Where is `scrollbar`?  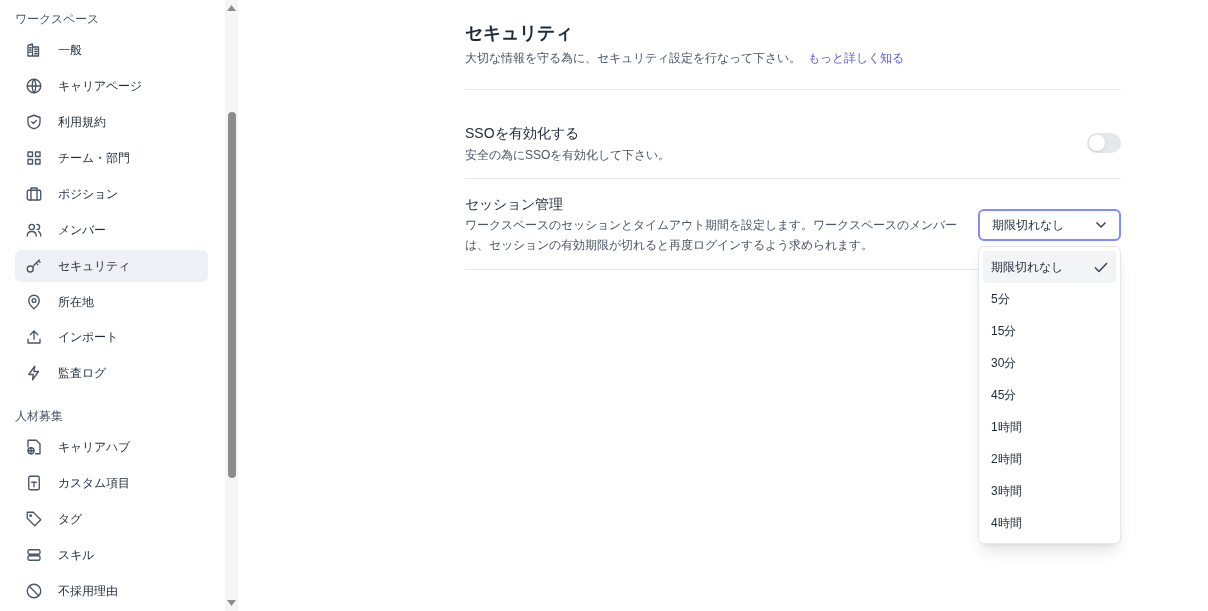 scrollbar is located at coordinates (231, 305).